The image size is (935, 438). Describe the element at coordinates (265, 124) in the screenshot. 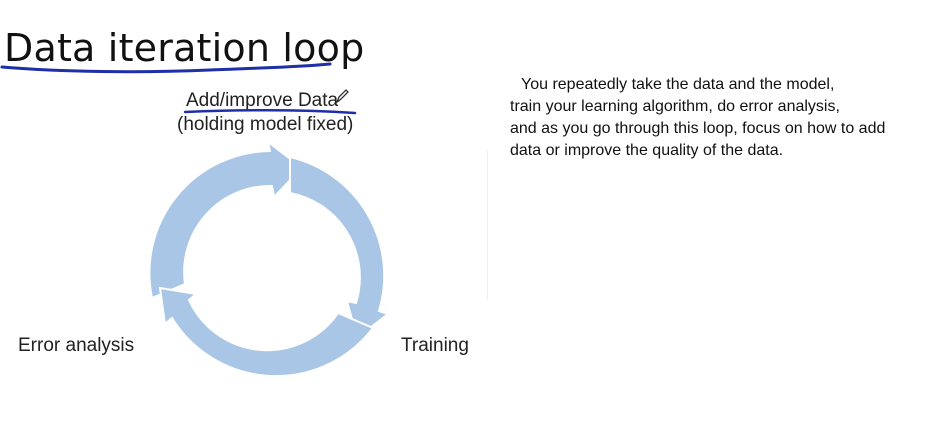

I see `holding-model-fixed-label: (holding model fixed)` at that location.